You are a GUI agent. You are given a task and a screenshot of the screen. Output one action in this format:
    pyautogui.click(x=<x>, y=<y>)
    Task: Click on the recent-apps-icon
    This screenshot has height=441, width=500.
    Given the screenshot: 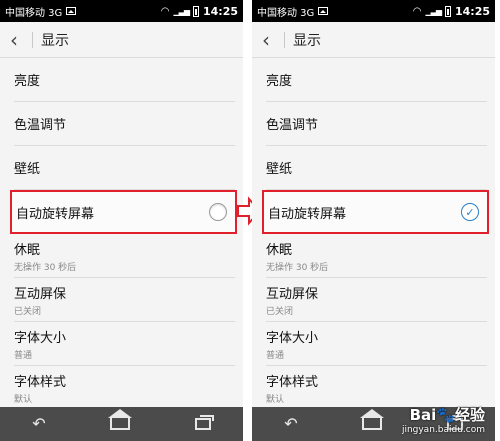 What is the action you would take?
    pyautogui.click(x=204, y=422)
    